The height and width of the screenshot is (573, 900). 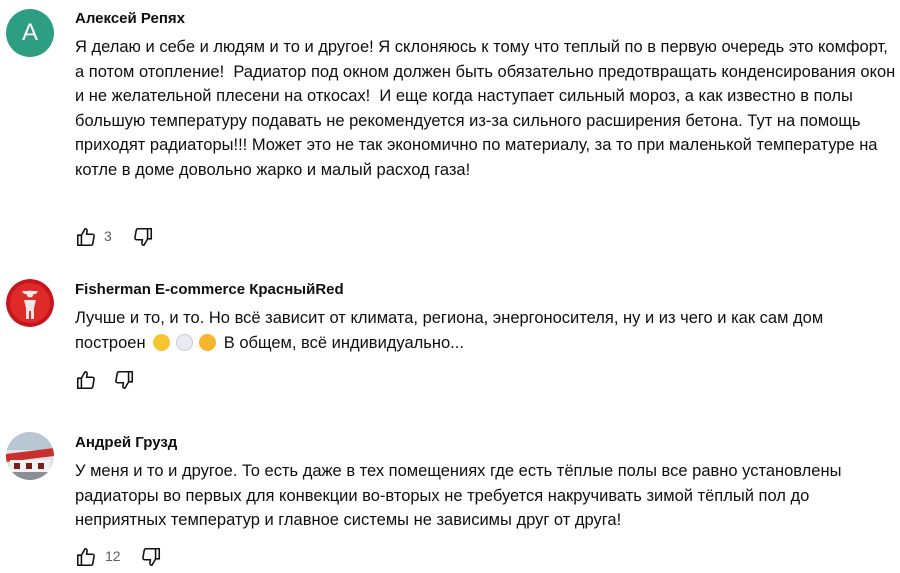 I want to click on comment-author: Андрей Грузд, so click(x=126, y=442).